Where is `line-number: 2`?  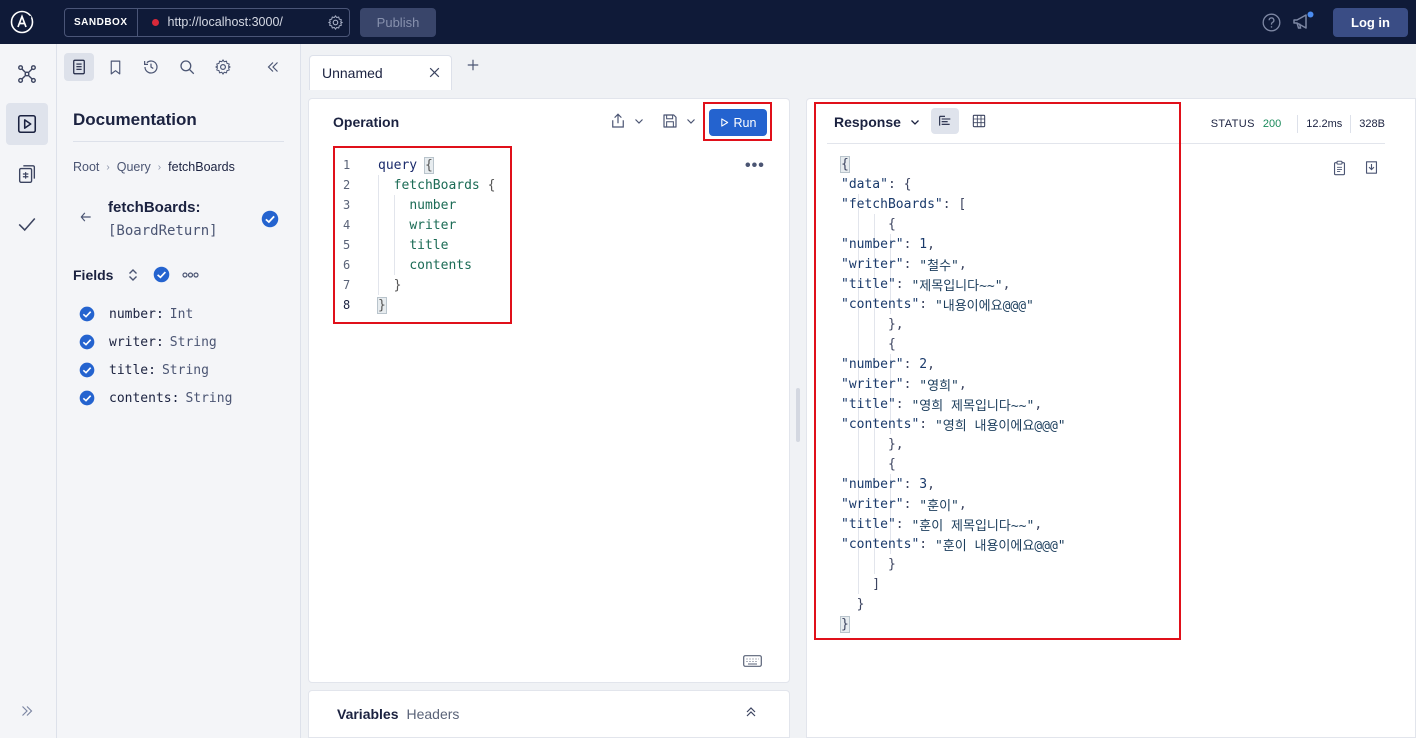 line-number: 2 is located at coordinates (347, 185).